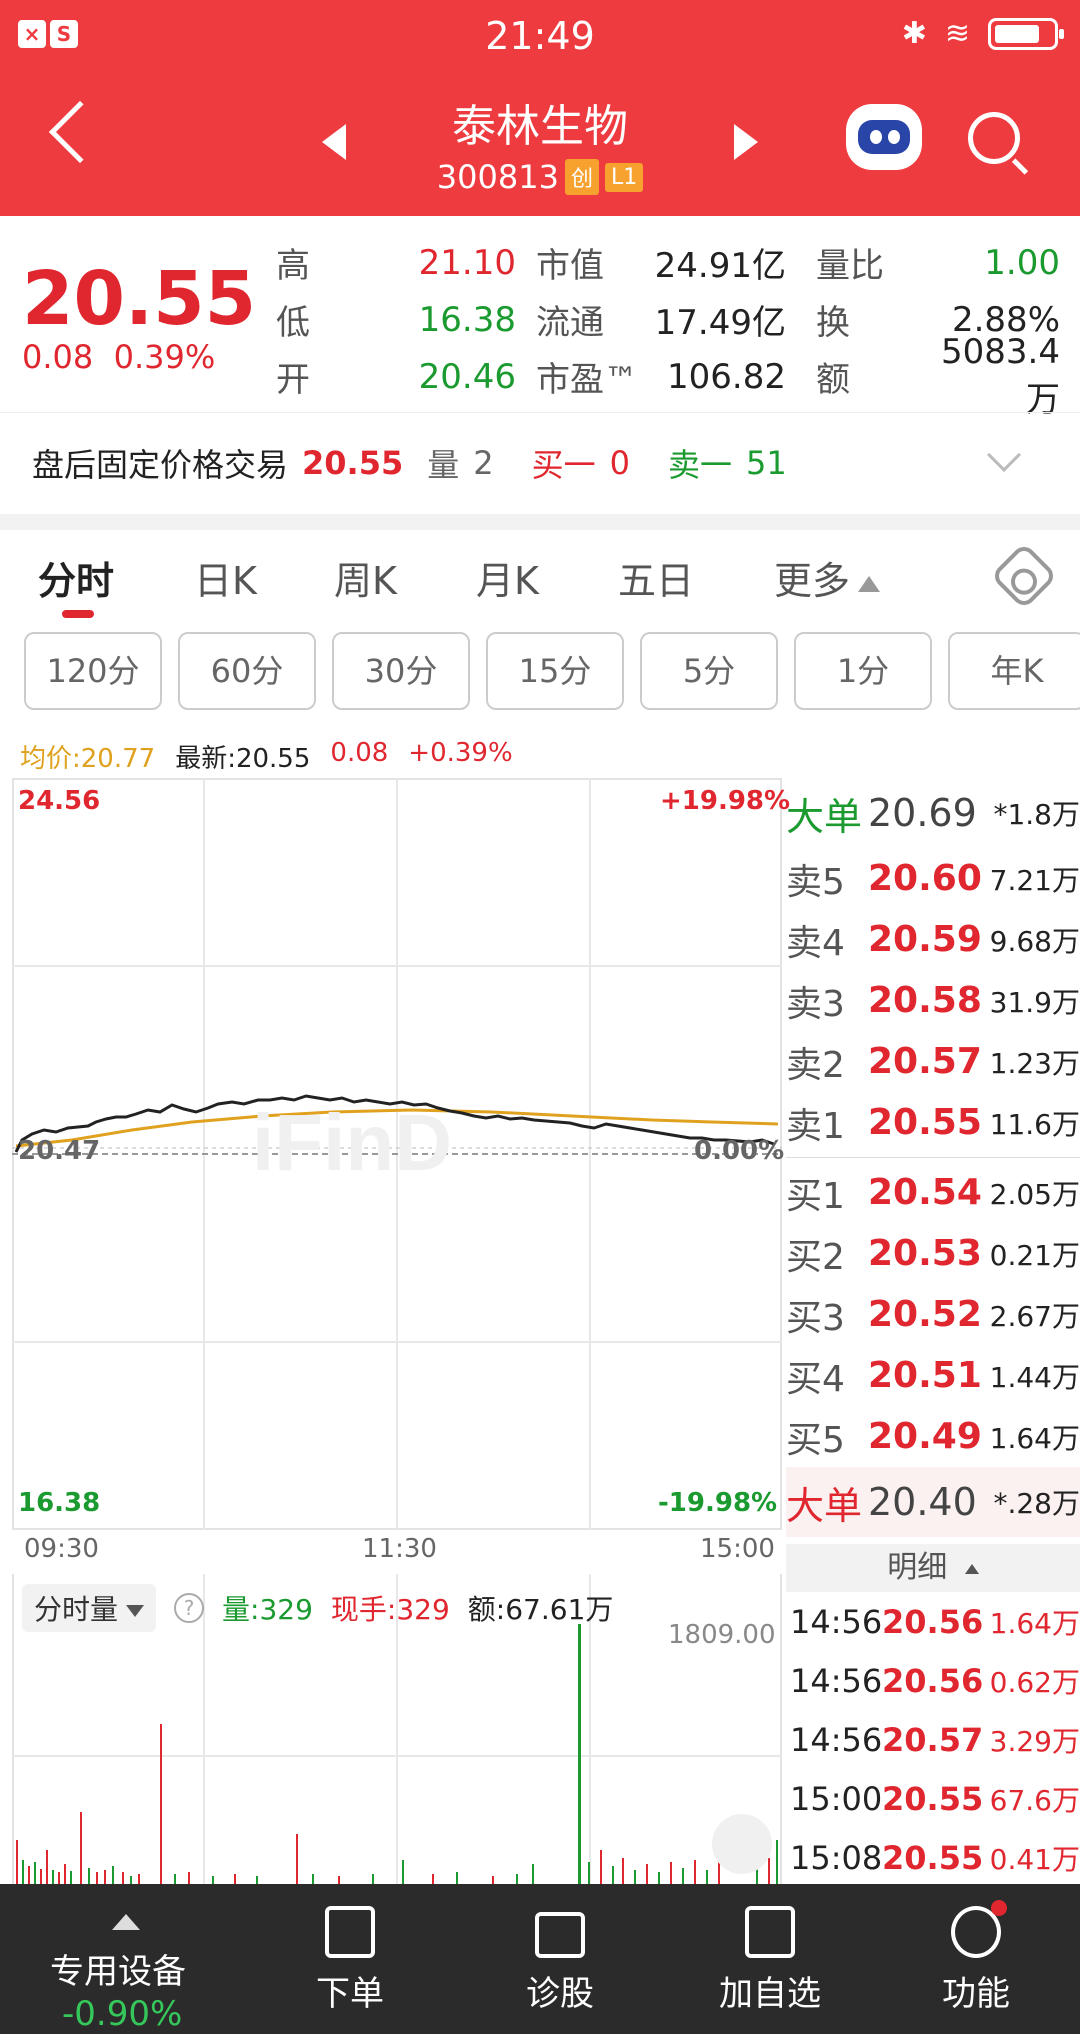 This screenshot has height=2034, width=1080. I want to click on stock-code: 300813, so click(497, 177).